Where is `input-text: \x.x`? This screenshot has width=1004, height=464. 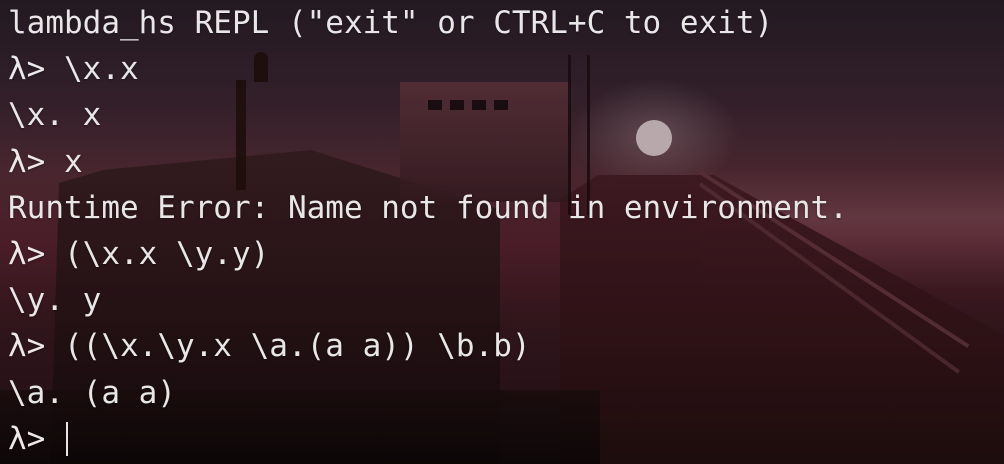
input-text: \x.x is located at coordinates (101, 69).